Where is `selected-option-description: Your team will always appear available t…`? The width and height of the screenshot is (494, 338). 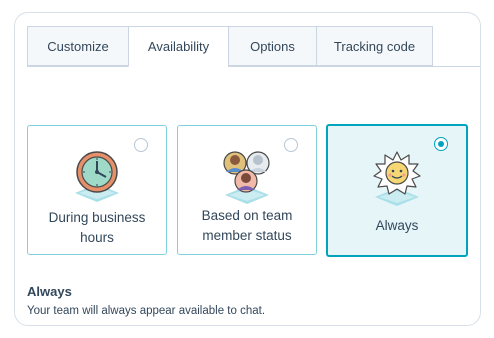 selected-option-description: Your team will always appear available t… is located at coordinates (146, 311).